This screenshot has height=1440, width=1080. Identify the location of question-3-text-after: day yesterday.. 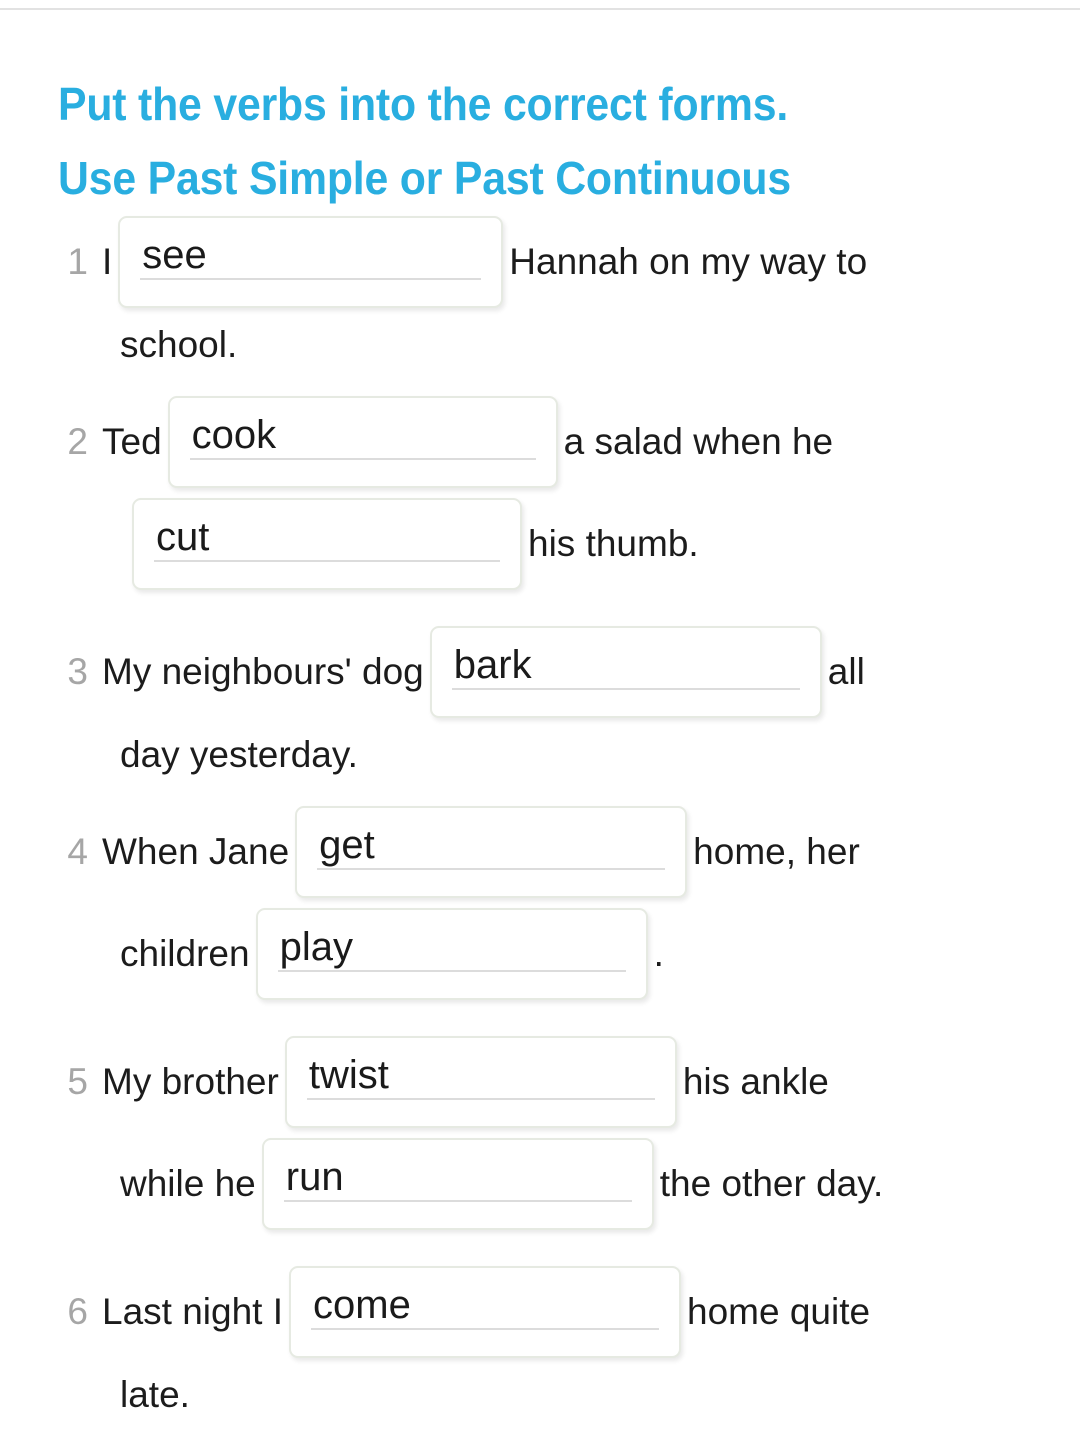
(239, 754).